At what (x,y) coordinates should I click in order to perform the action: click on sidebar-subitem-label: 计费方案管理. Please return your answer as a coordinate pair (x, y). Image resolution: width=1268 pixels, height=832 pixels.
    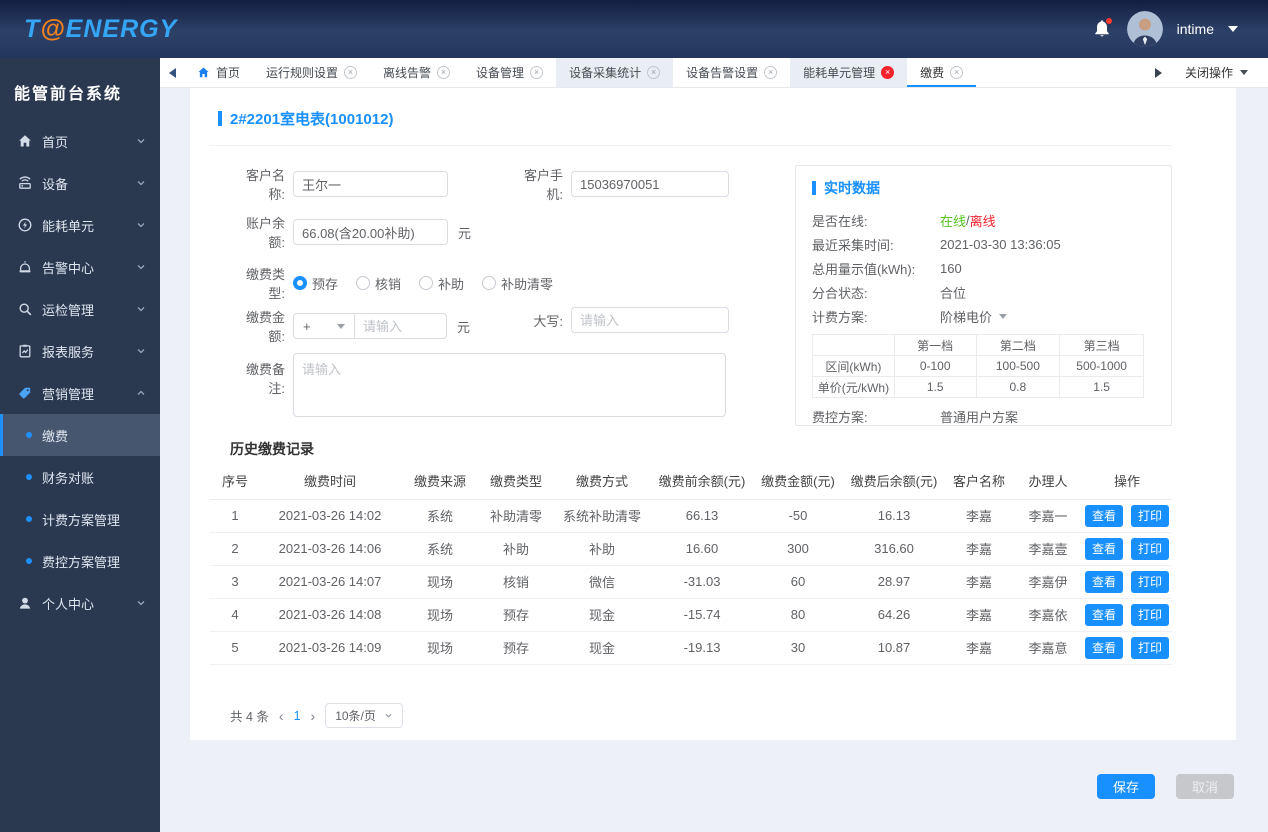
    Looking at the image, I should click on (81, 520).